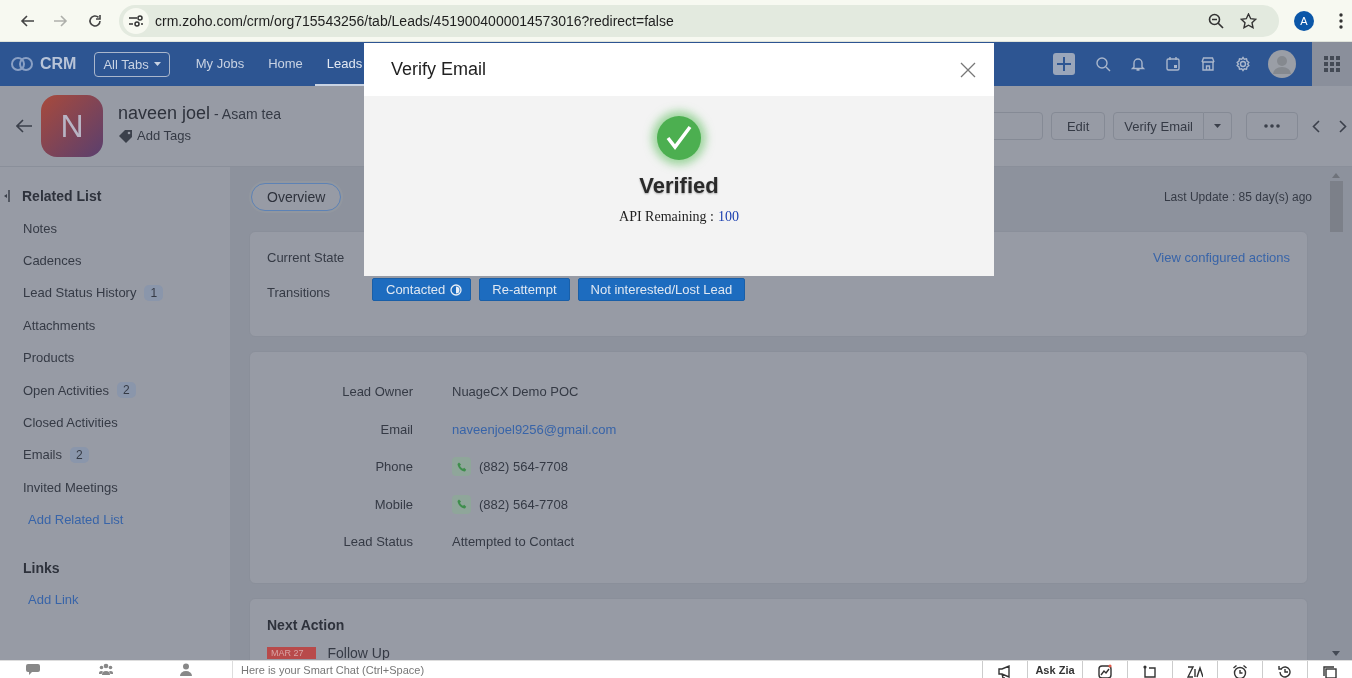 The width and height of the screenshot is (1352, 678). What do you see at coordinates (136, 20) in the screenshot?
I see `site-settings-icon` at bounding box center [136, 20].